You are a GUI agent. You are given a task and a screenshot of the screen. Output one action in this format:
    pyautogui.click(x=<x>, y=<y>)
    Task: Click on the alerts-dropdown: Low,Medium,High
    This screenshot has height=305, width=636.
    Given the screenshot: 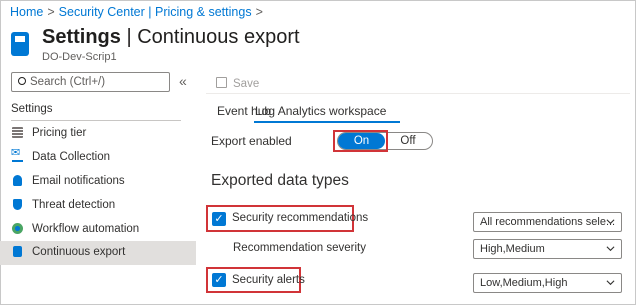 What is the action you would take?
    pyautogui.click(x=547, y=283)
    